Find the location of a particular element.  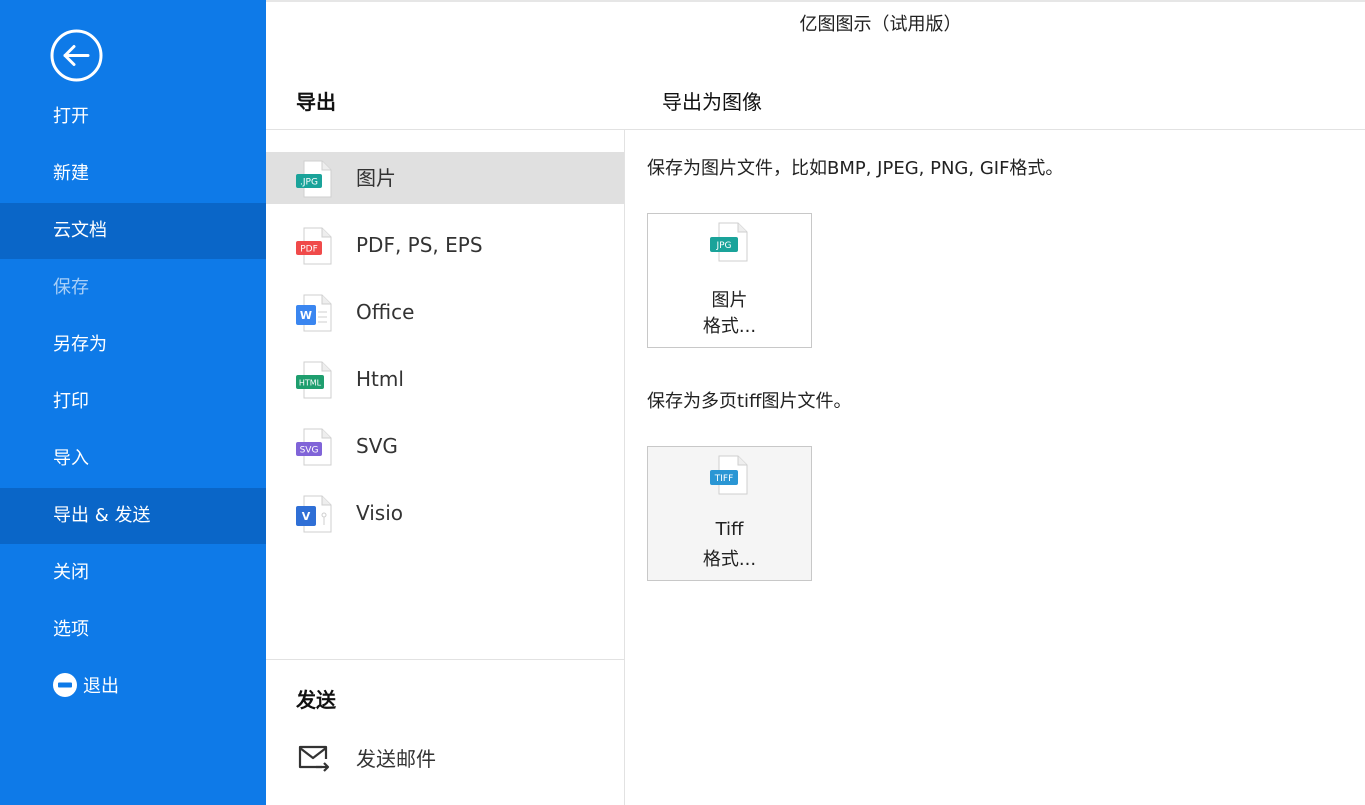

sidebar-item-new: 新建 is located at coordinates (133, 174).